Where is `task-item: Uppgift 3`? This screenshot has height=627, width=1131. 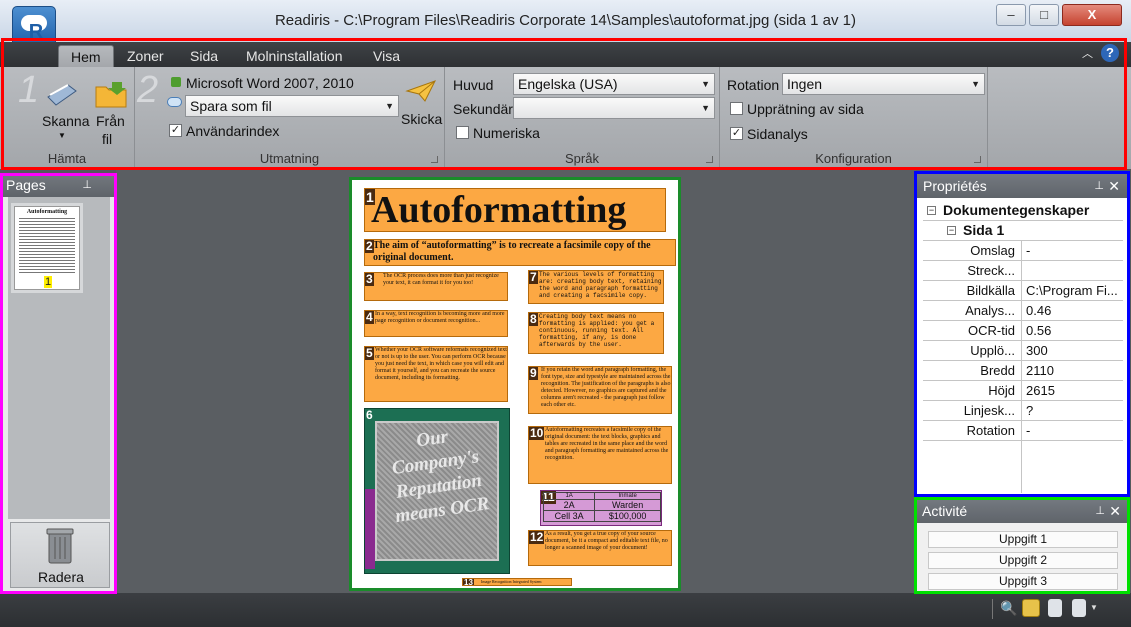 task-item: Uppgift 3 is located at coordinates (1023, 581).